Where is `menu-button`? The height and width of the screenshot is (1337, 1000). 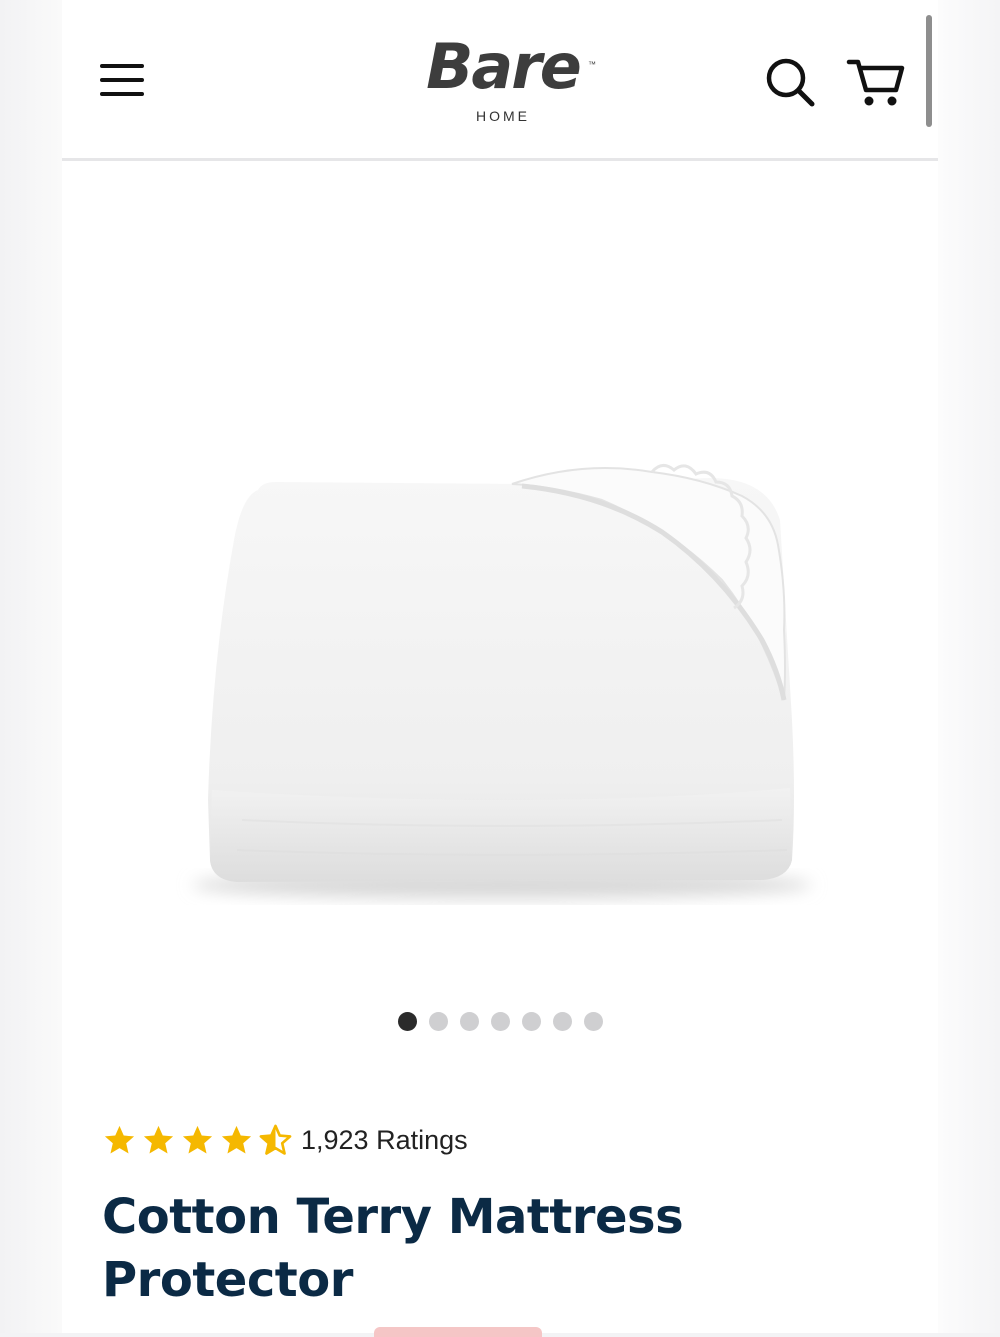
menu-button is located at coordinates (122, 80).